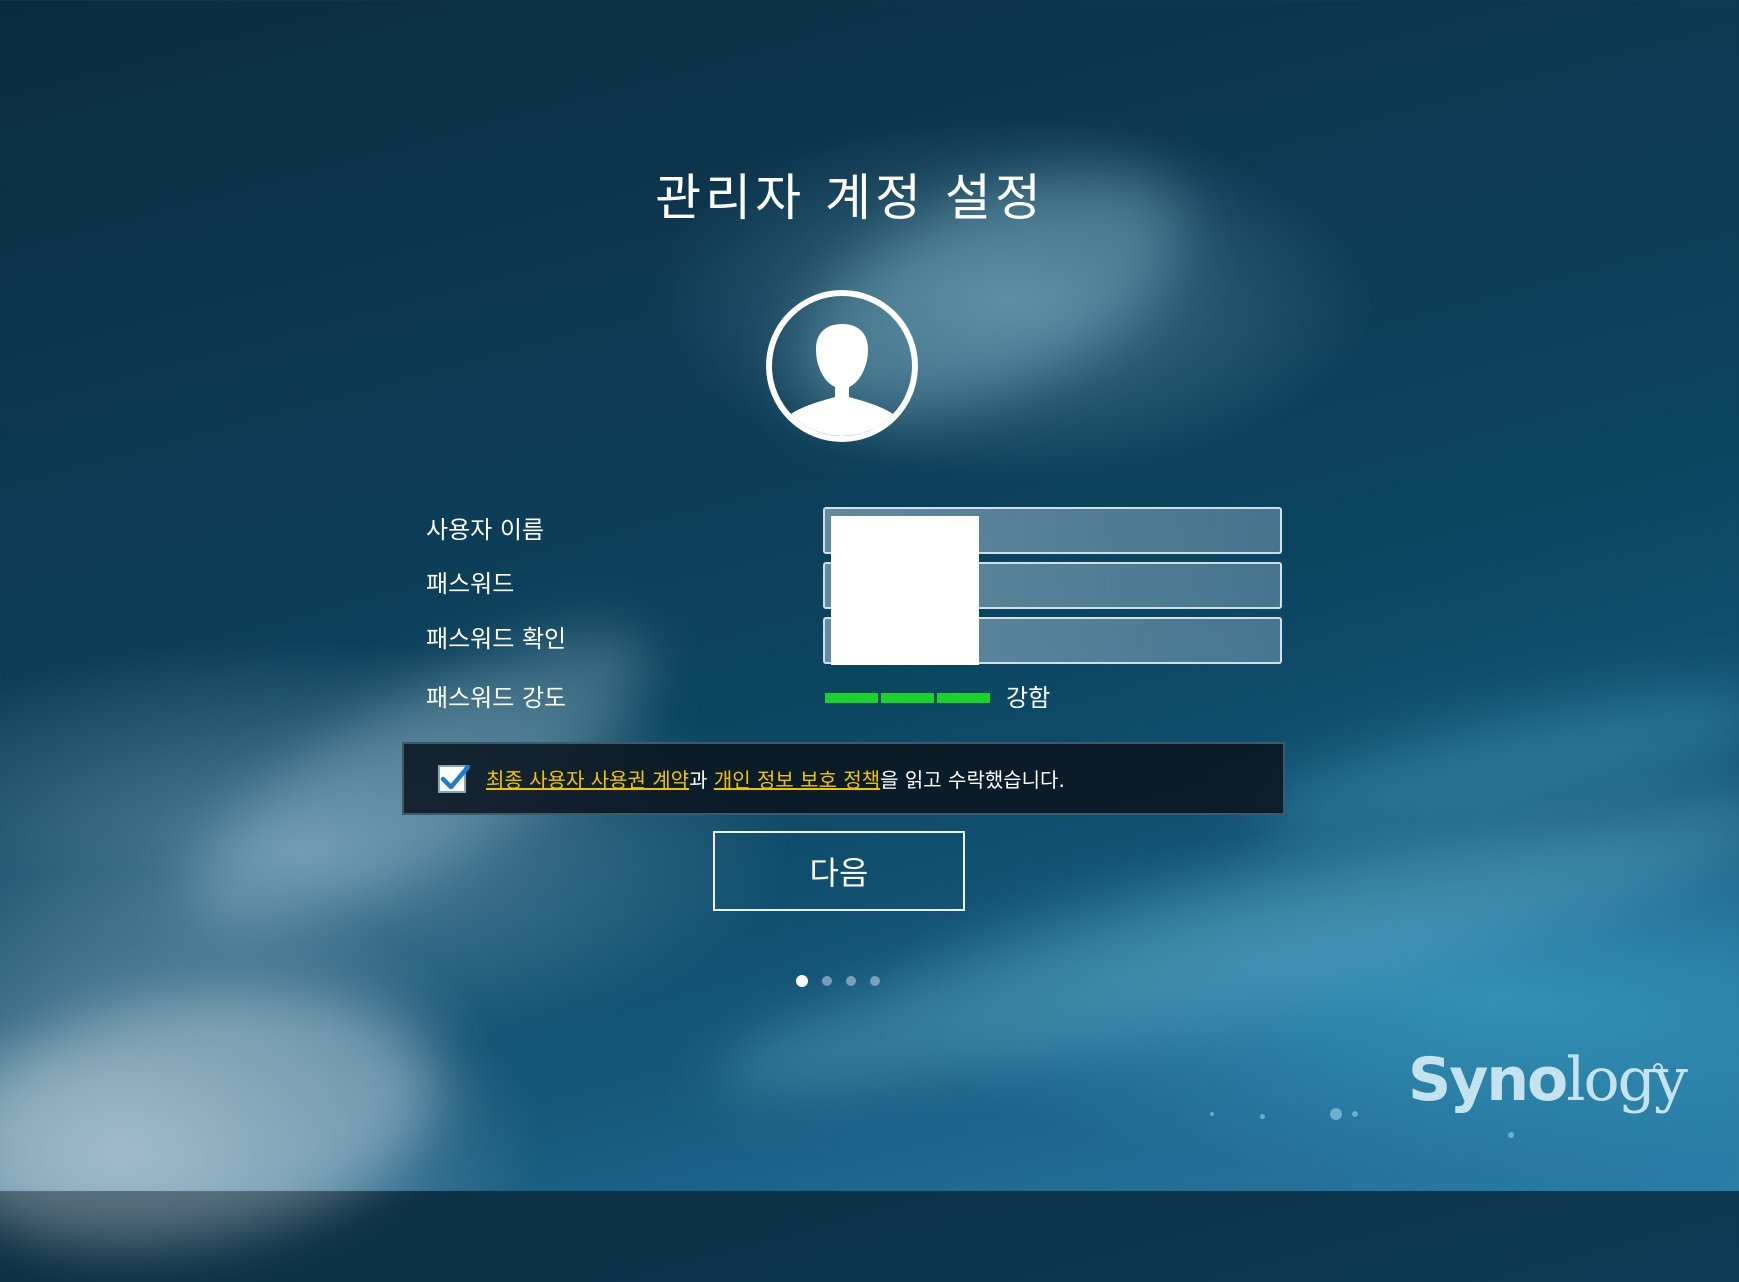 The height and width of the screenshot is (1282, 1739). I want to click on redaction-block, so click(905, 590).